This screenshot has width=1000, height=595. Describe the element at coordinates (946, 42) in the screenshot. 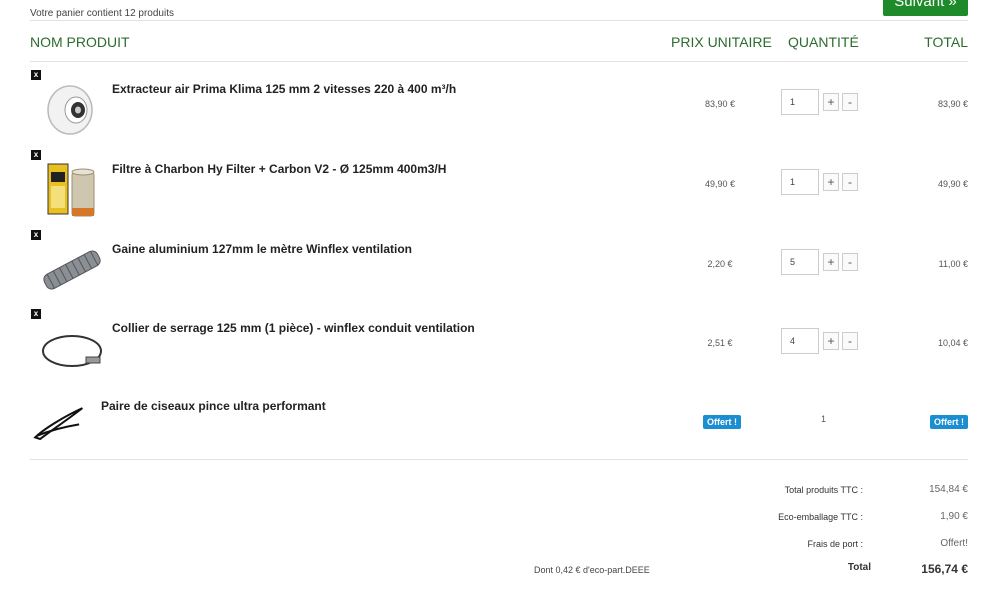

I see `column-header-total: TOTAL` at that location.